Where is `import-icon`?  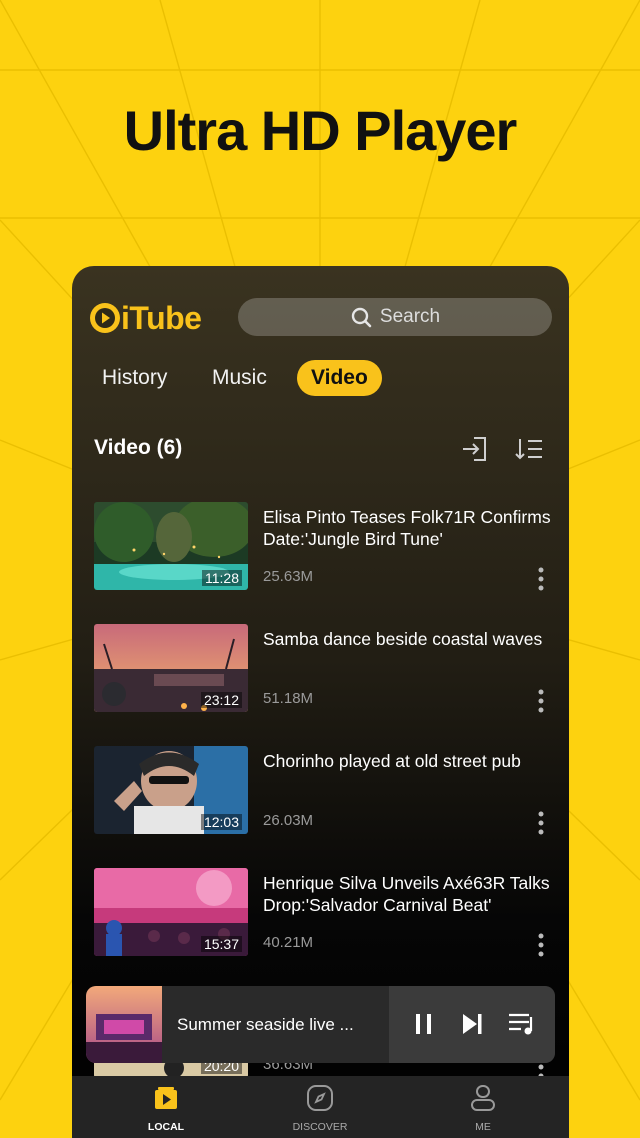 import-icon is located at coordinates (475, 449).